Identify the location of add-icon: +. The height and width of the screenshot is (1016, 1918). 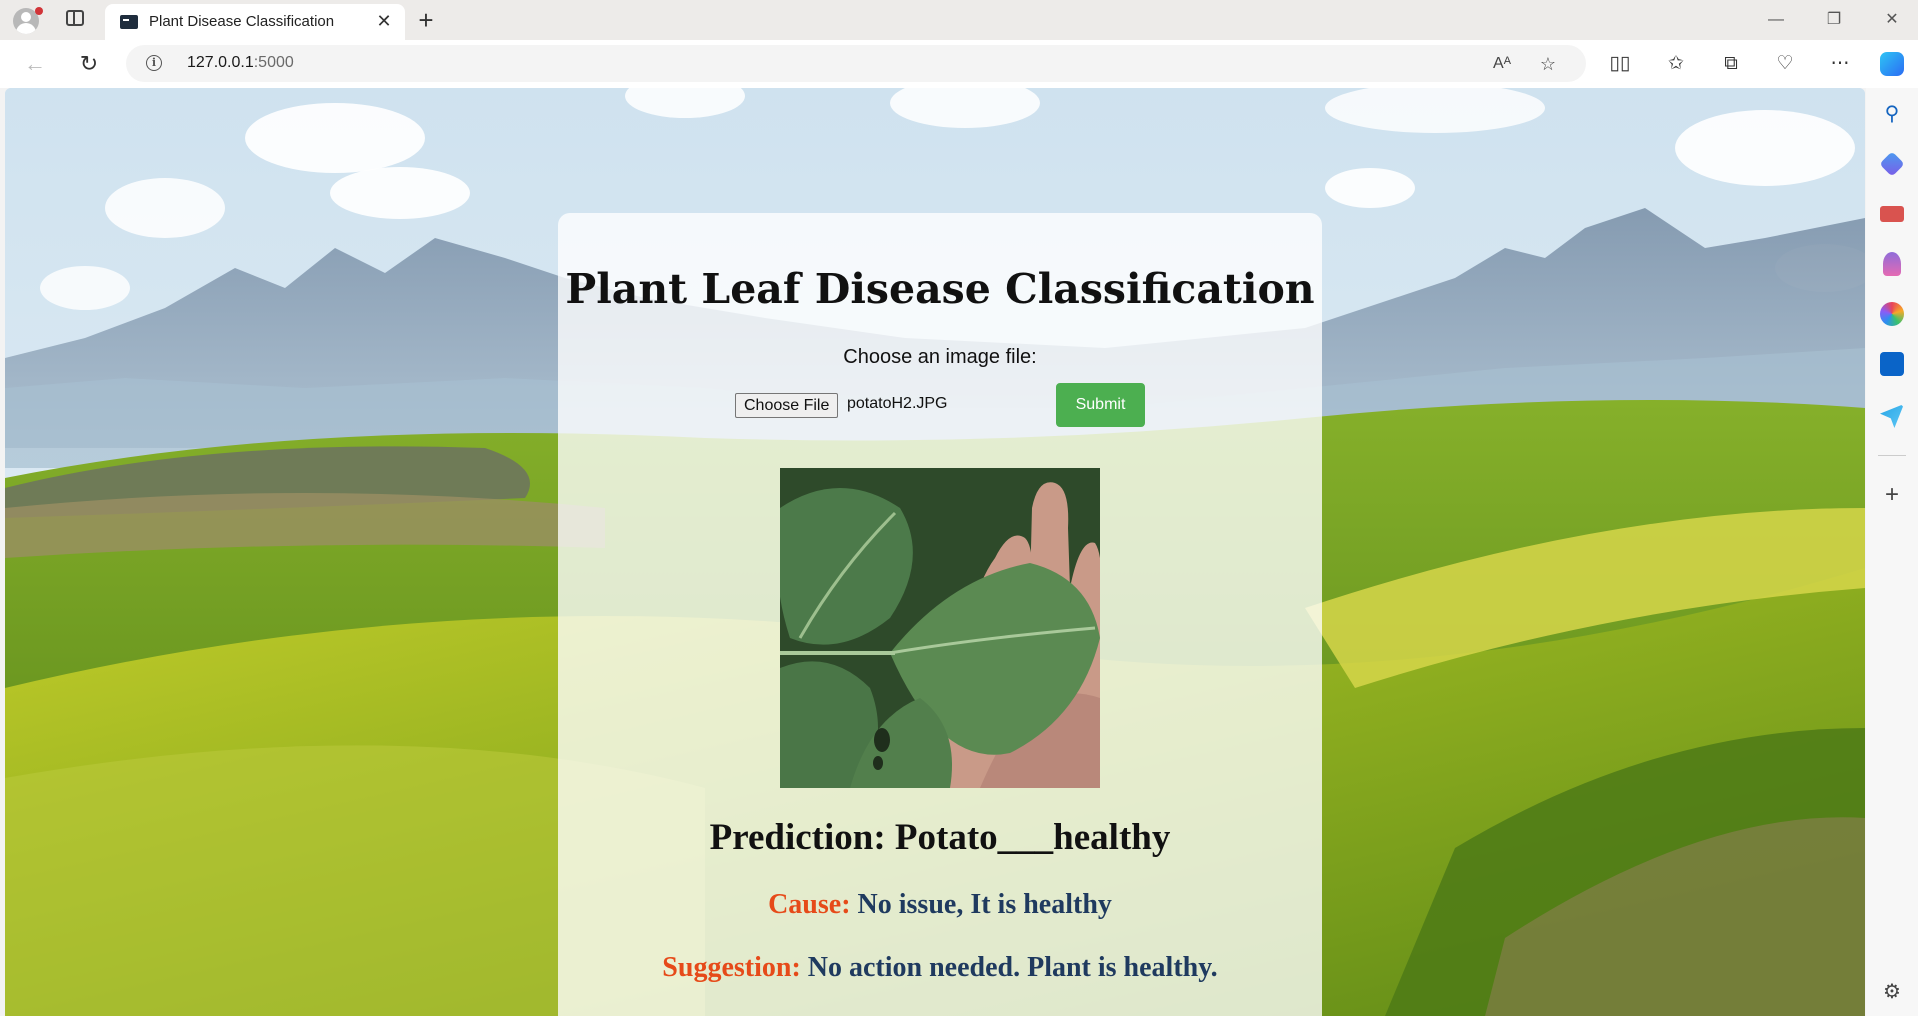
(1892, 495).